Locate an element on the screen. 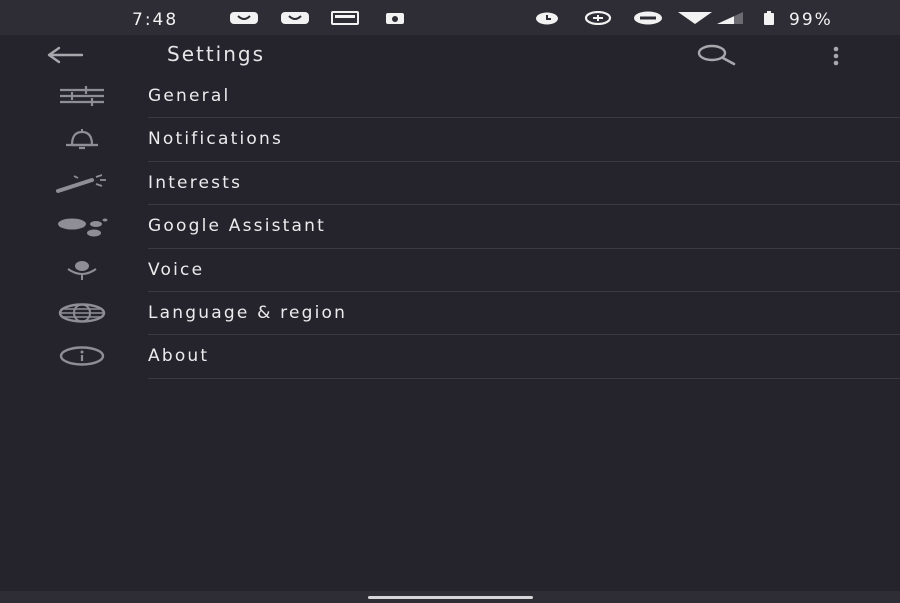  settings-item-about: About is located at coordinates (450, 357).